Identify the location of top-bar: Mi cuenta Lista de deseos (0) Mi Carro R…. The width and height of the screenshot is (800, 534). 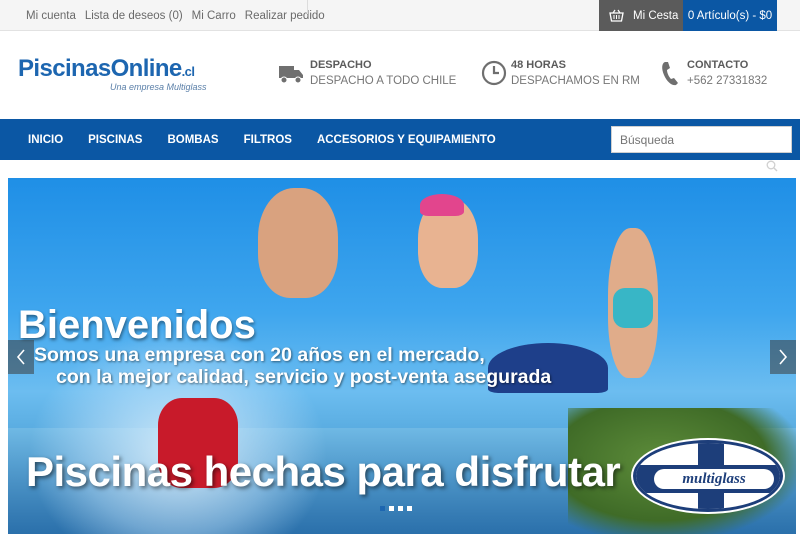
(400, 15).